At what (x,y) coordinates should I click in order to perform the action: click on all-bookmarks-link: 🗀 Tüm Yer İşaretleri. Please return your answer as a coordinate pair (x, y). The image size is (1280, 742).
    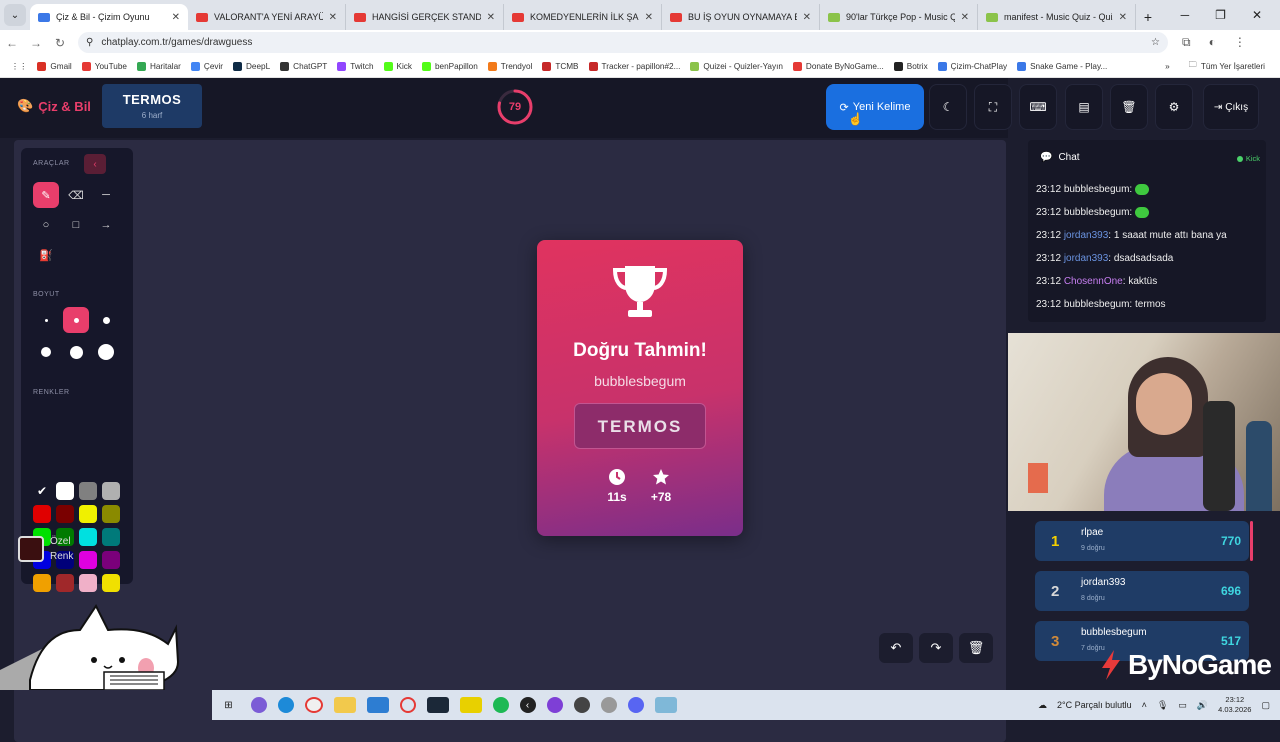
    Looking at the image, I should click on (1227, 66).